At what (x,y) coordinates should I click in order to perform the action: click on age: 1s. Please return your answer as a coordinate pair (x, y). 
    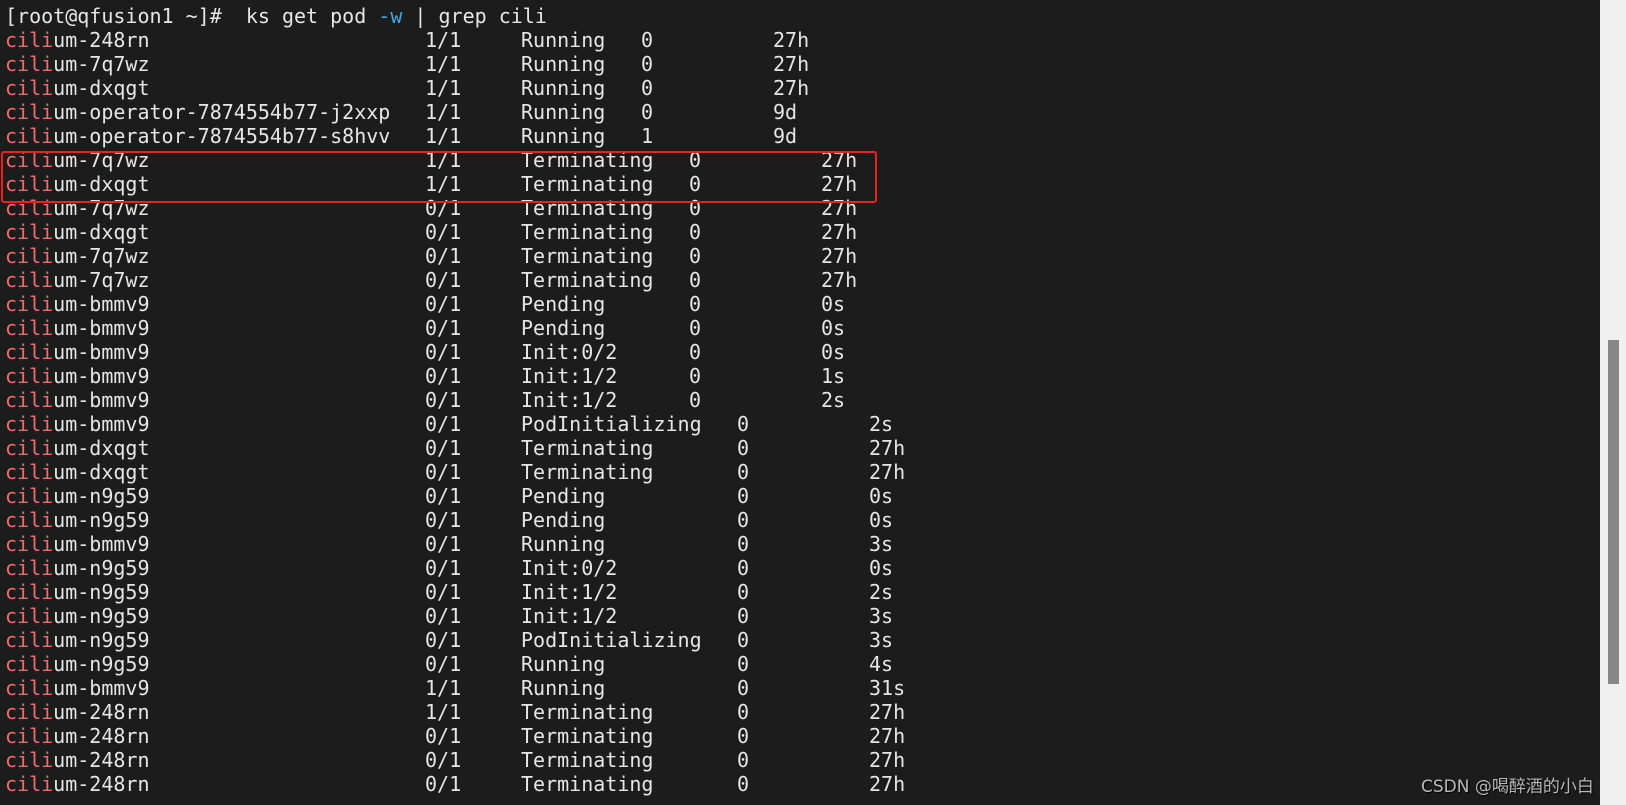
    Looking at the image, I should click on (833, 376).